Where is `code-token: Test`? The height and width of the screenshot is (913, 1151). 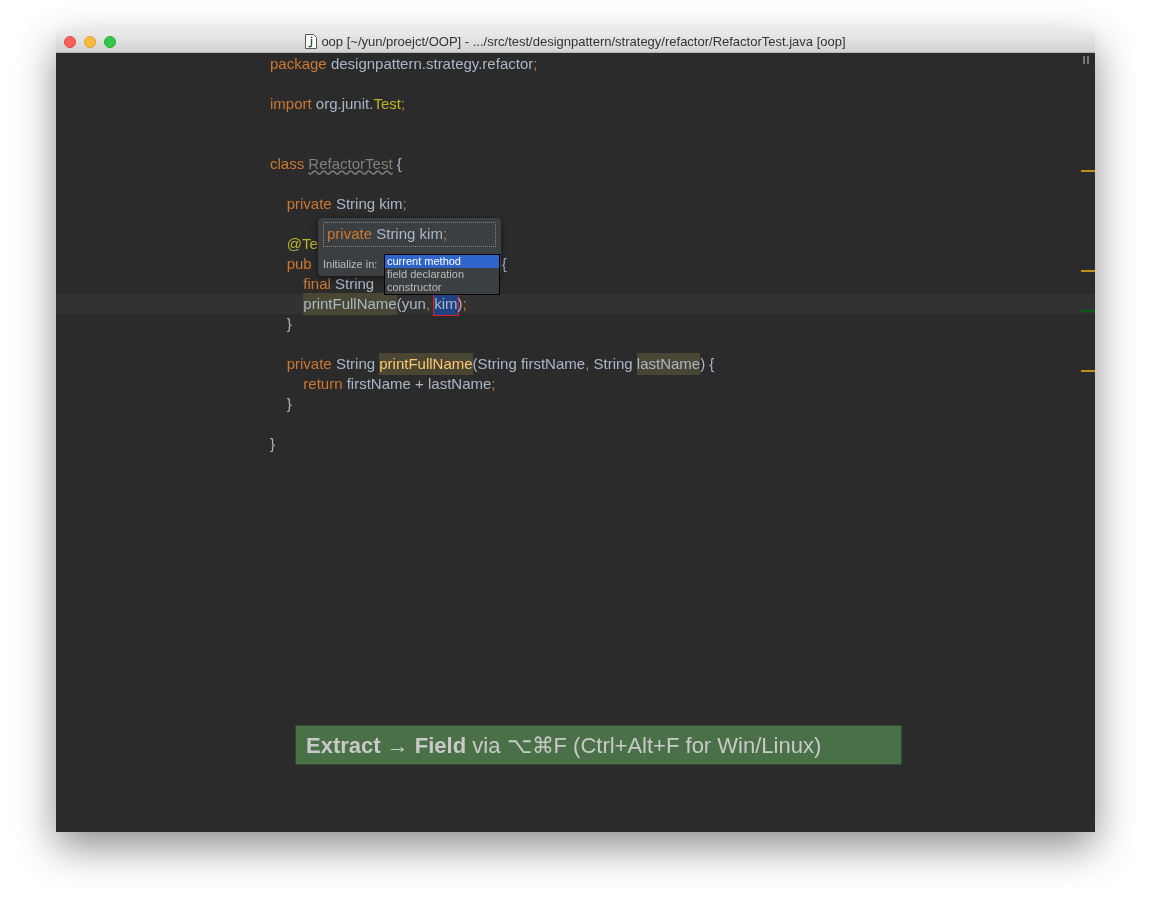
code-token: Test is located at coordinates (387, 103).